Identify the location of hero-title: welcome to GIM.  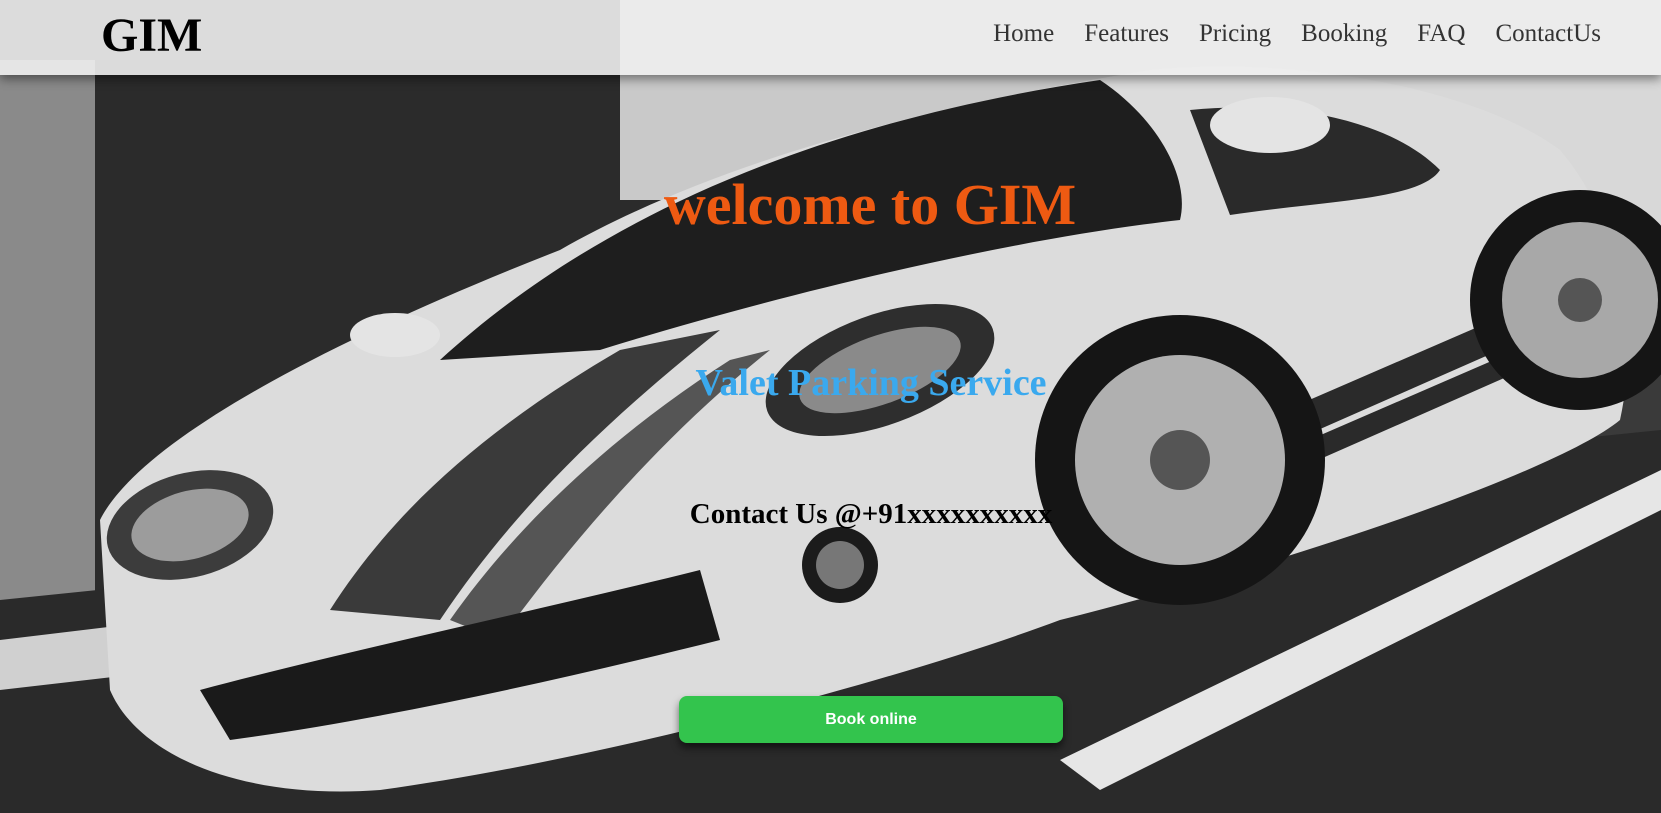
(870, 204).